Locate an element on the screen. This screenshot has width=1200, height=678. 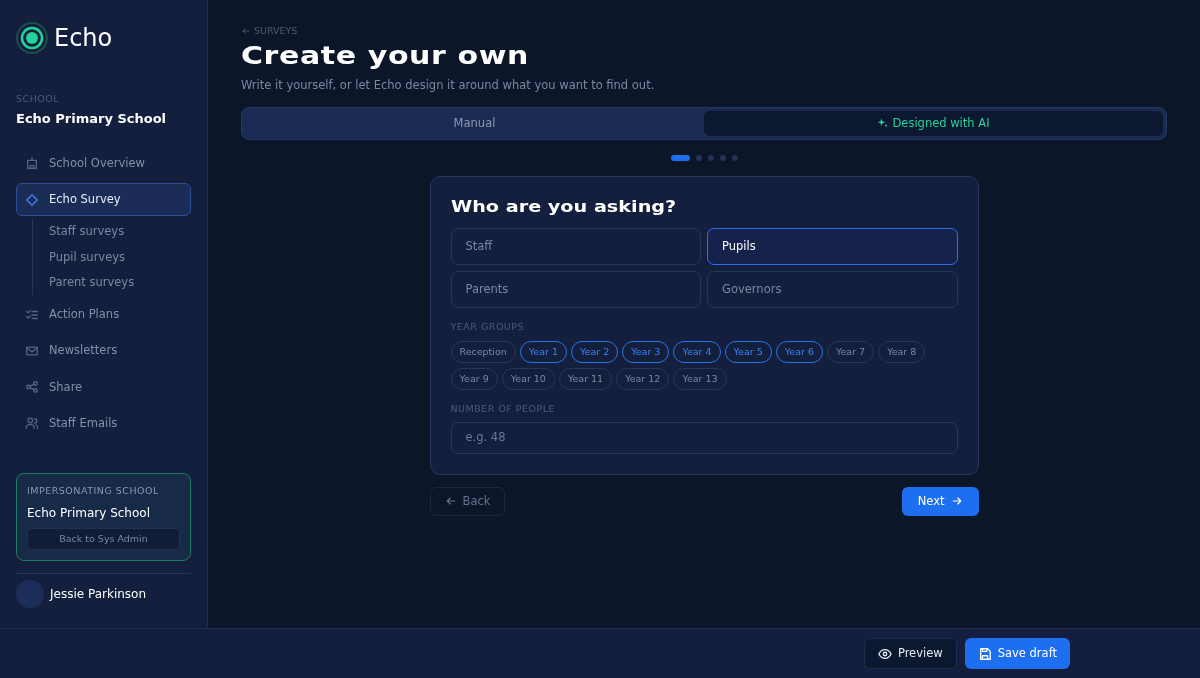
breadcrumb-link: SURVEYS is located at coordinates (704, 31).